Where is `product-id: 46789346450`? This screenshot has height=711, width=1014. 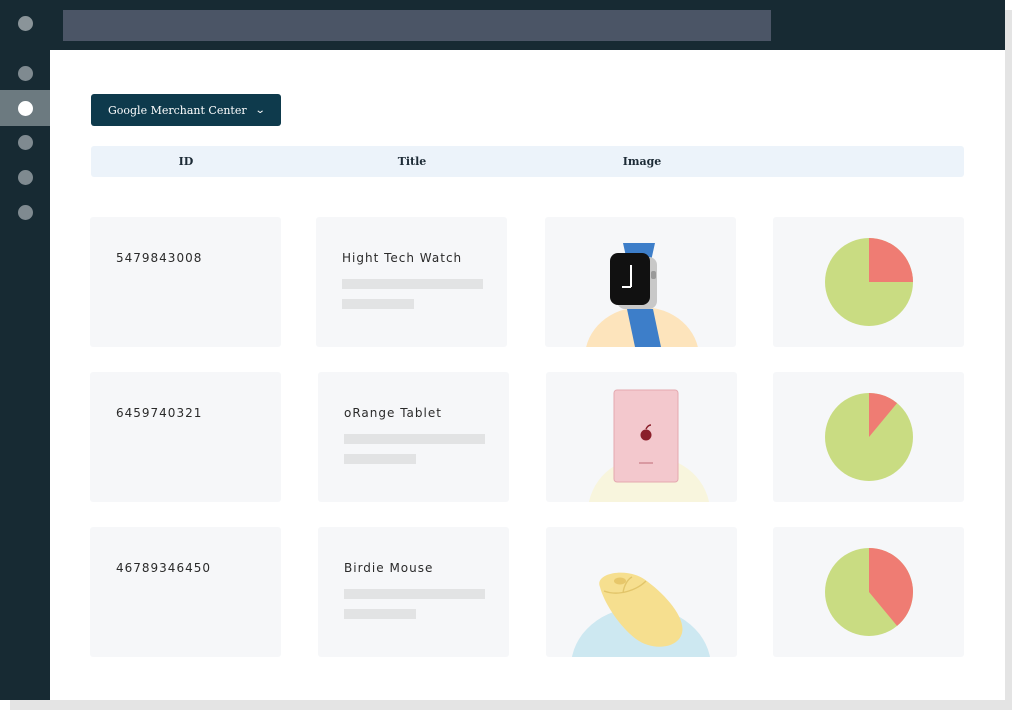
product-id: 46789346450 is located at coordinates (163, 568).